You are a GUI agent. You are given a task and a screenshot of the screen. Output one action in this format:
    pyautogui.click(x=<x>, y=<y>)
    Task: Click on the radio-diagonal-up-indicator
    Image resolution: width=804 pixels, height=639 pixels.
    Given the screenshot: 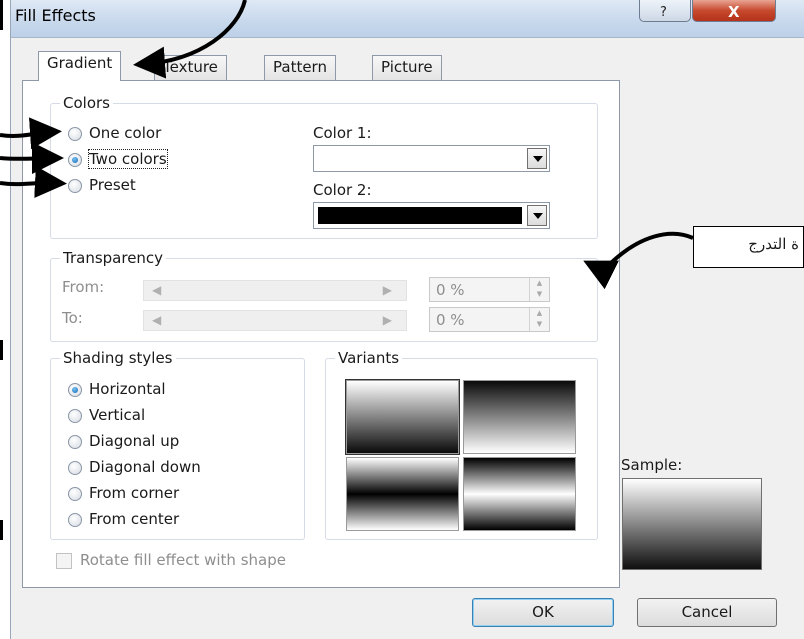 What is the action you would take?
    pyautogui.click(x=75, y=442)
    